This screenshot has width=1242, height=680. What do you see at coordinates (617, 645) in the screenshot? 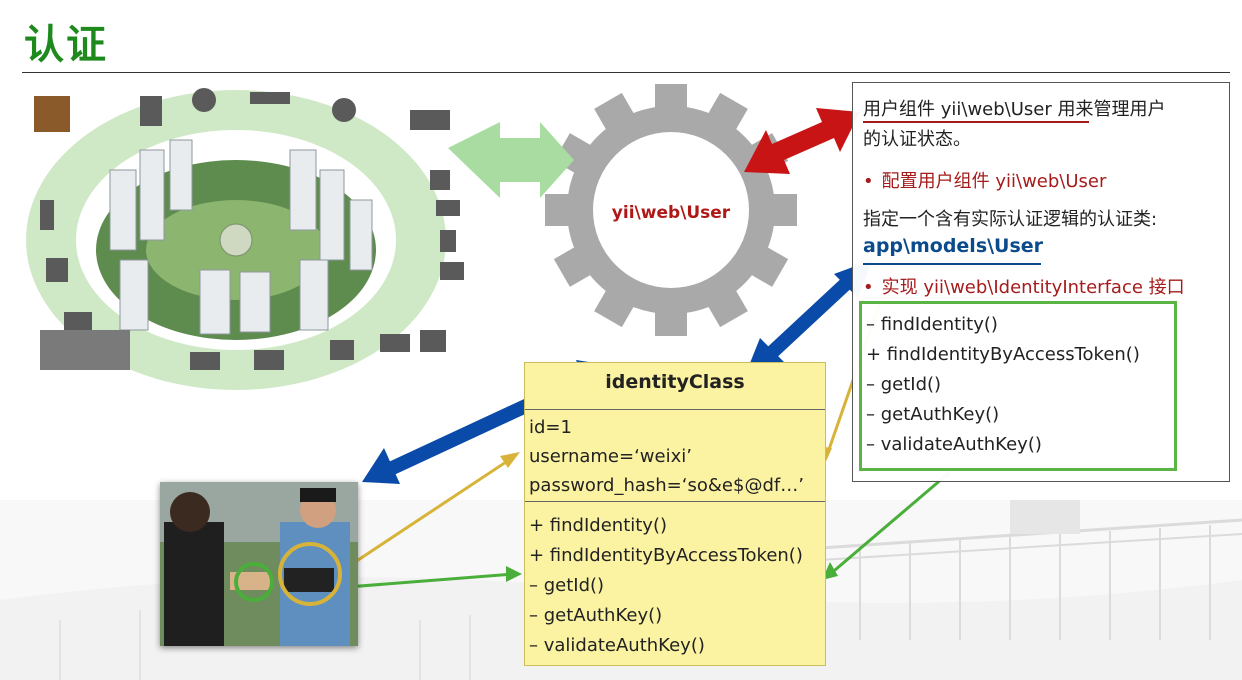
I see `class-method: – validateAuthKey()` at bounding box center [617, 645].